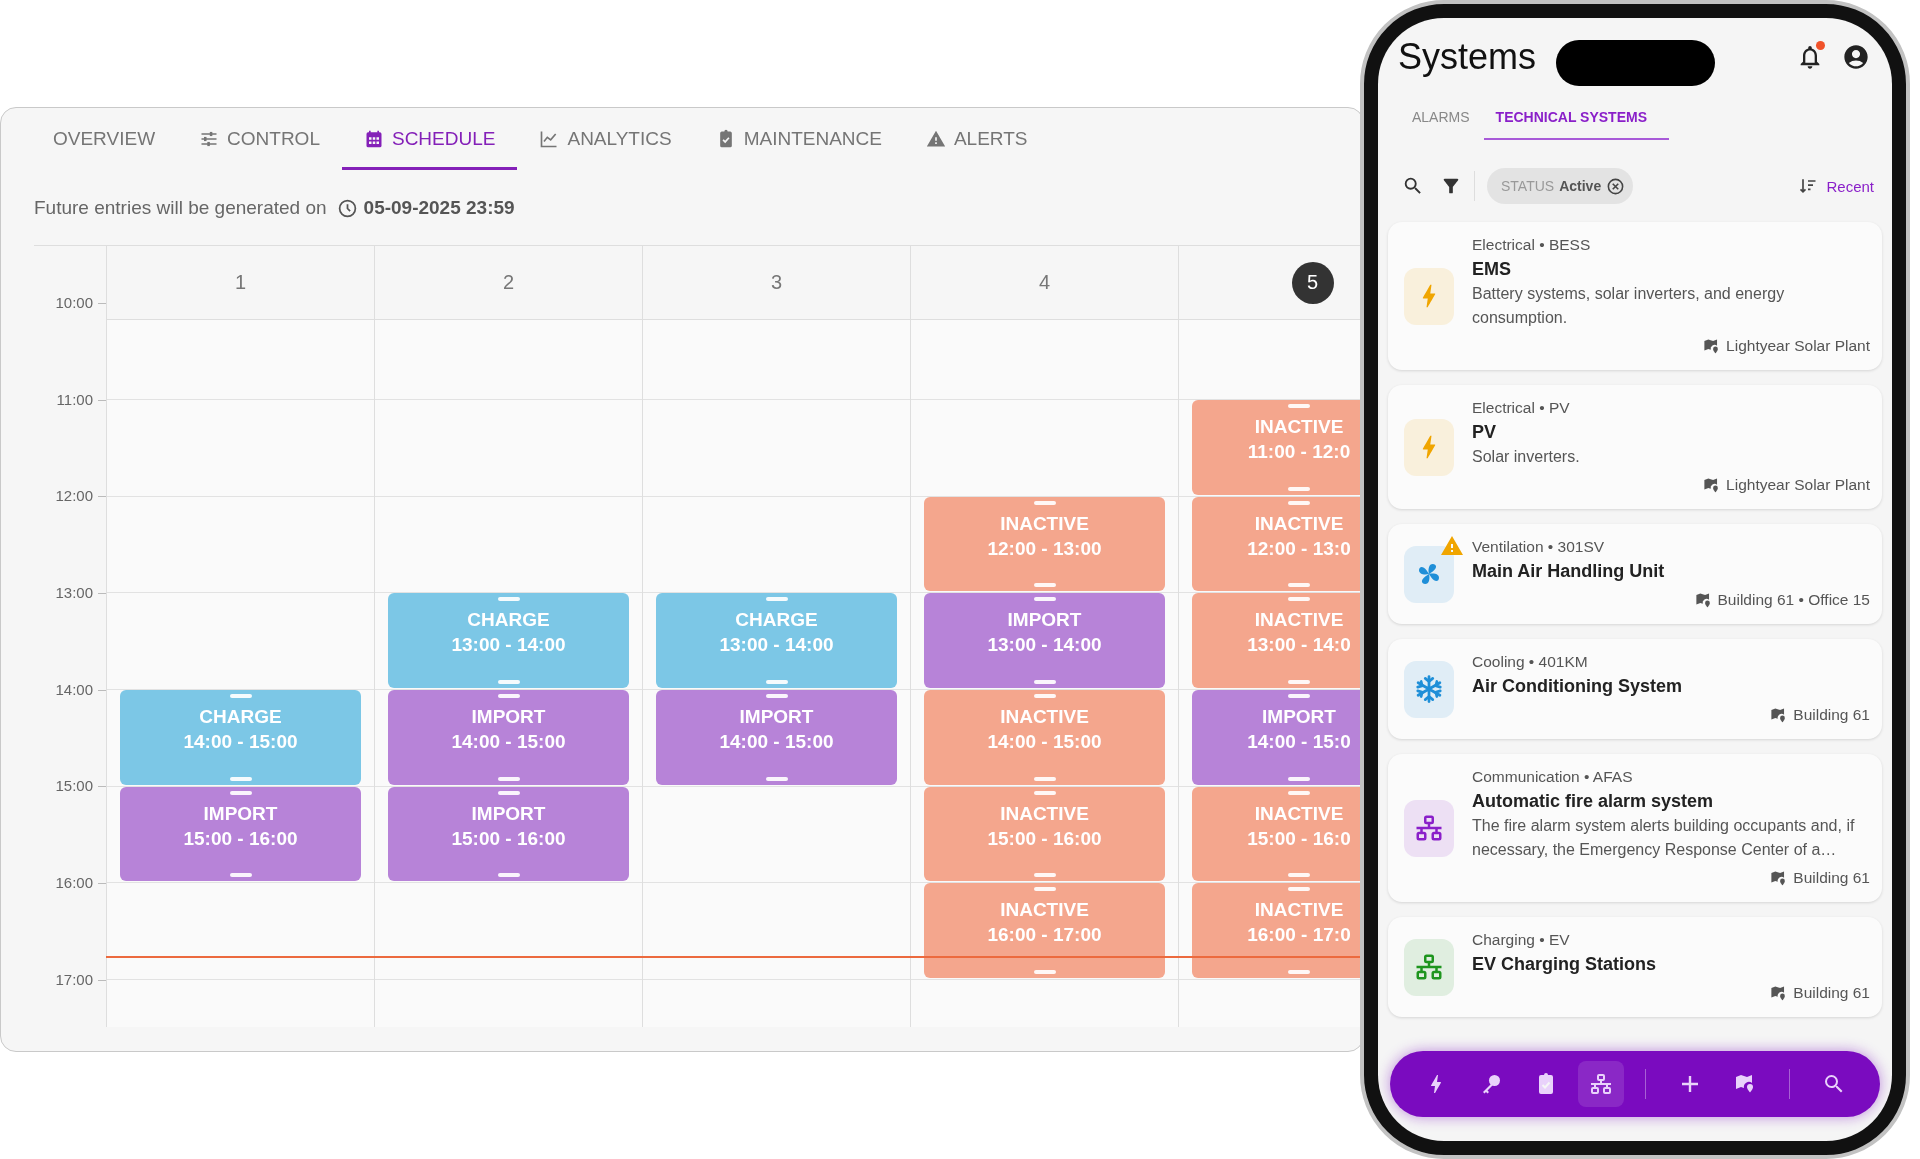 The height and width of the screenshot is (1159, 1920). Describe the element at coordinates (1299, 935) in the screenshot. I see `event-time: 16:00 - 17:0` at that location.